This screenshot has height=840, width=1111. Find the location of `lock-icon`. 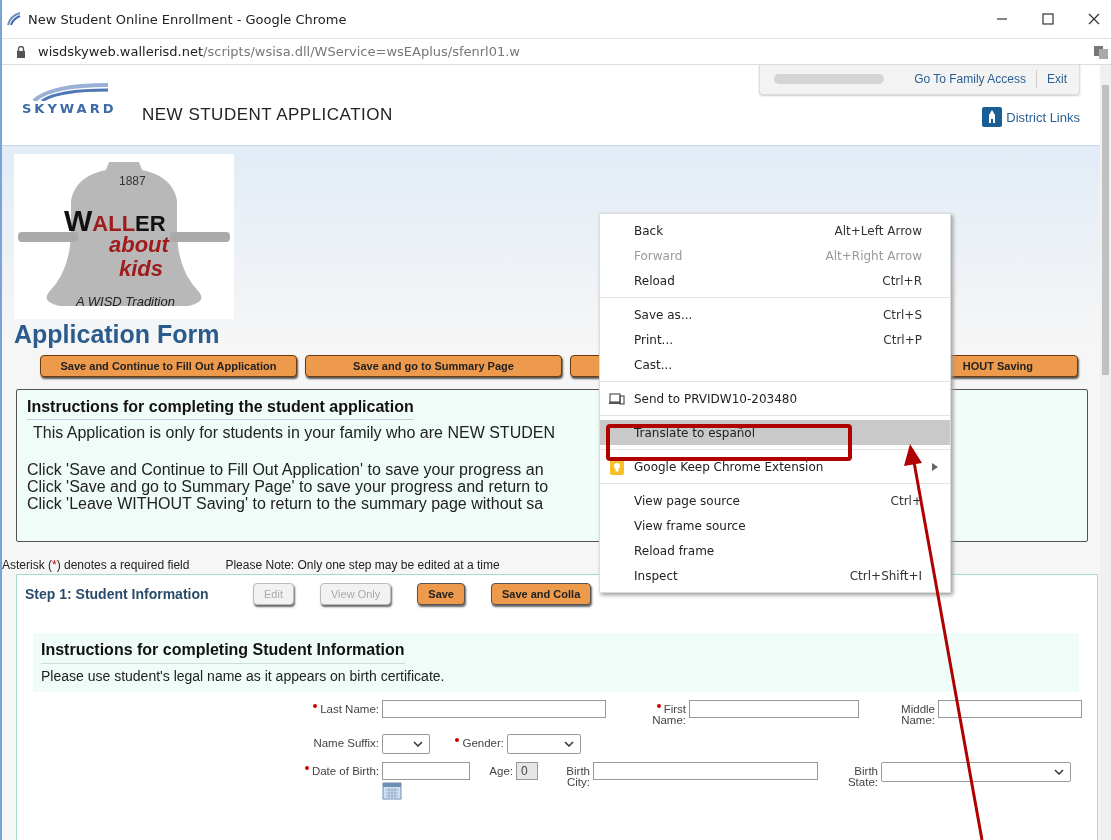

lock-icon is located at coordinates (21, 51).